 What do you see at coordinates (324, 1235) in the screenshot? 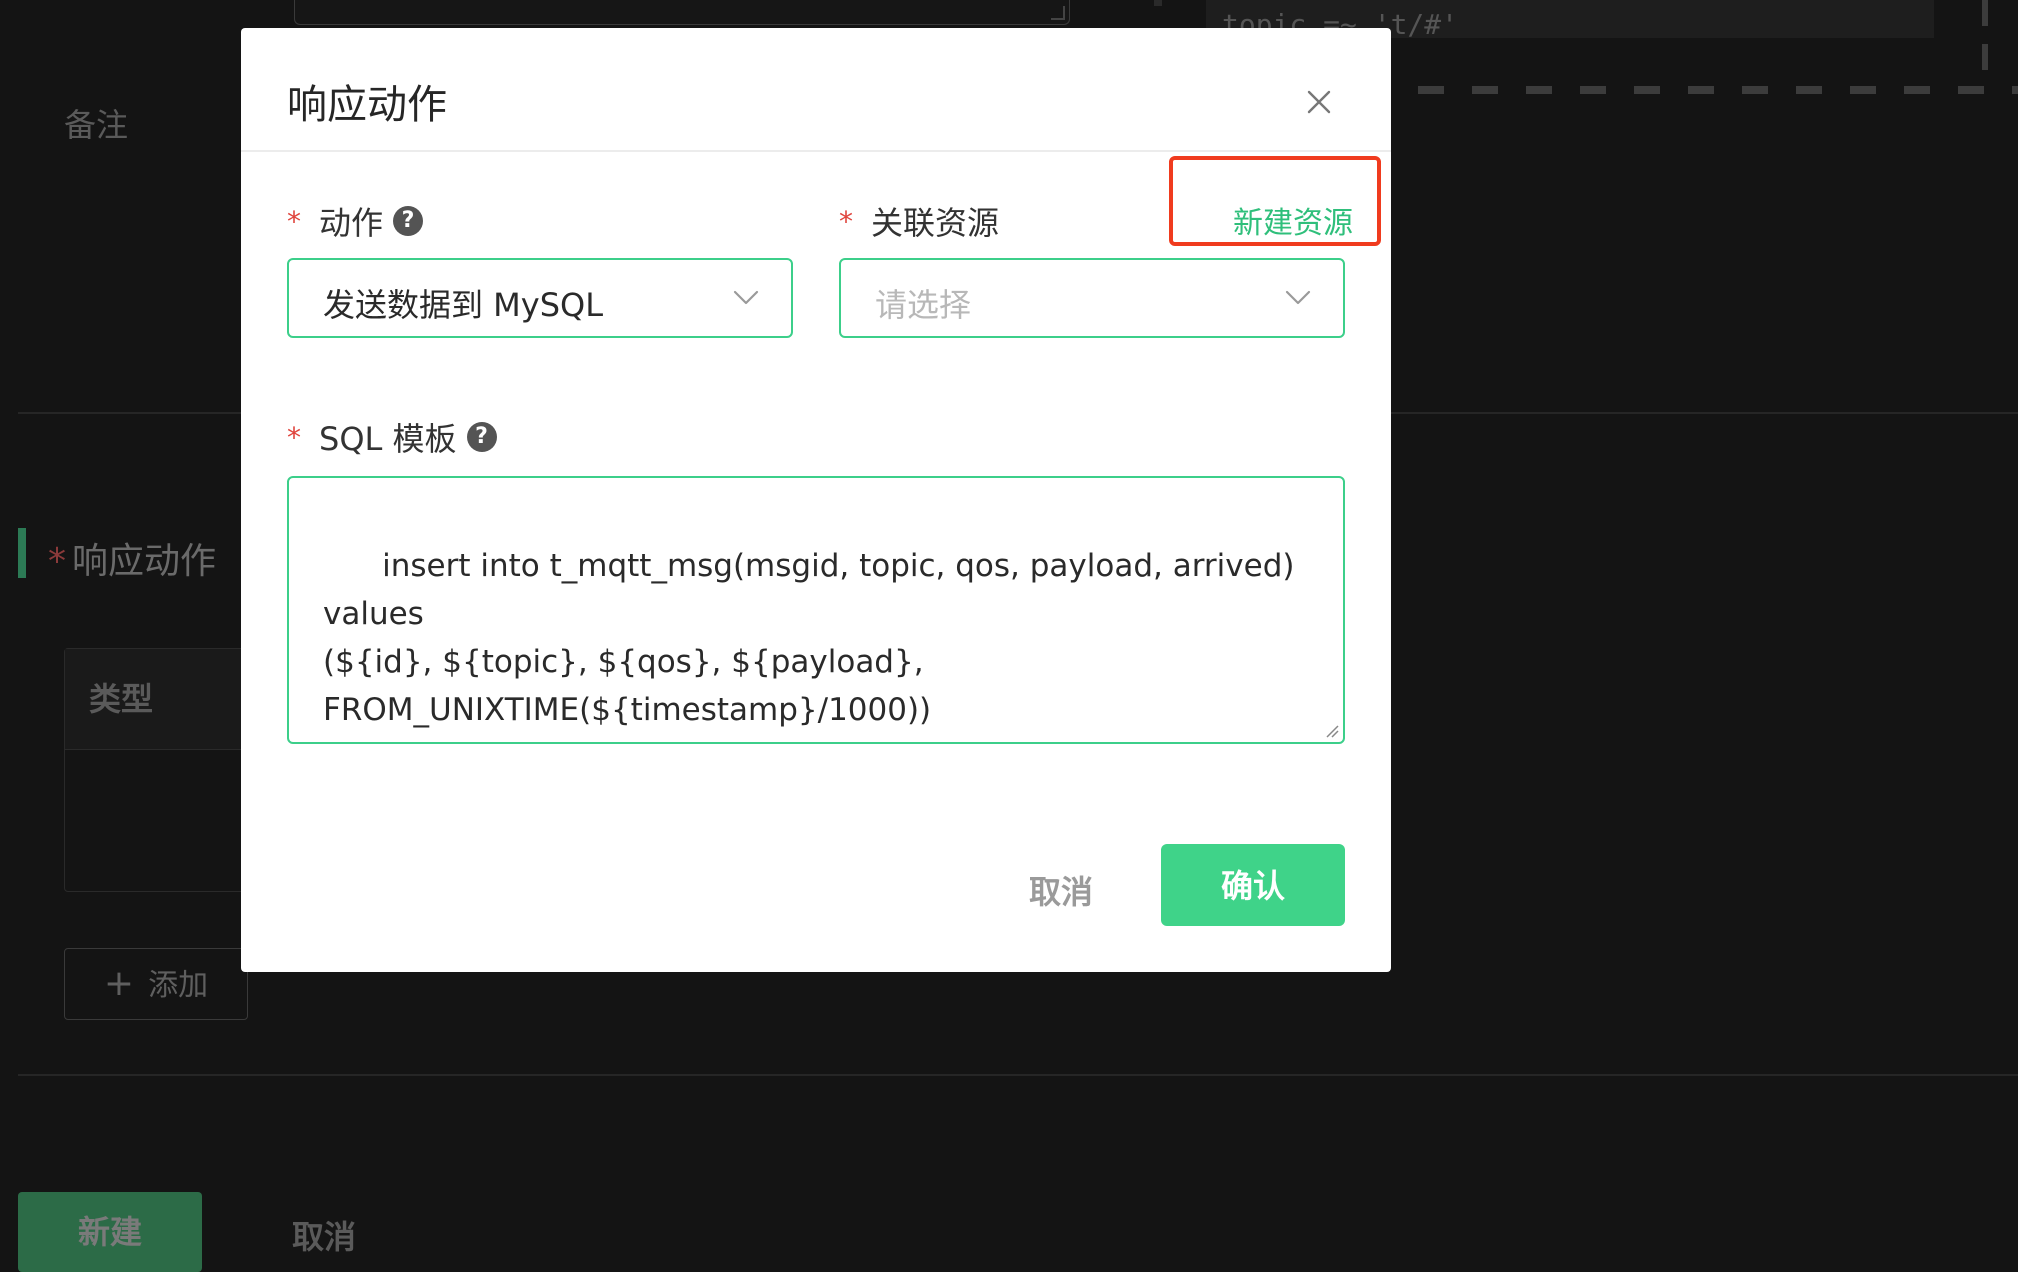
I see `page-cancel-button: 取消` at bounding box center [324, 1235].